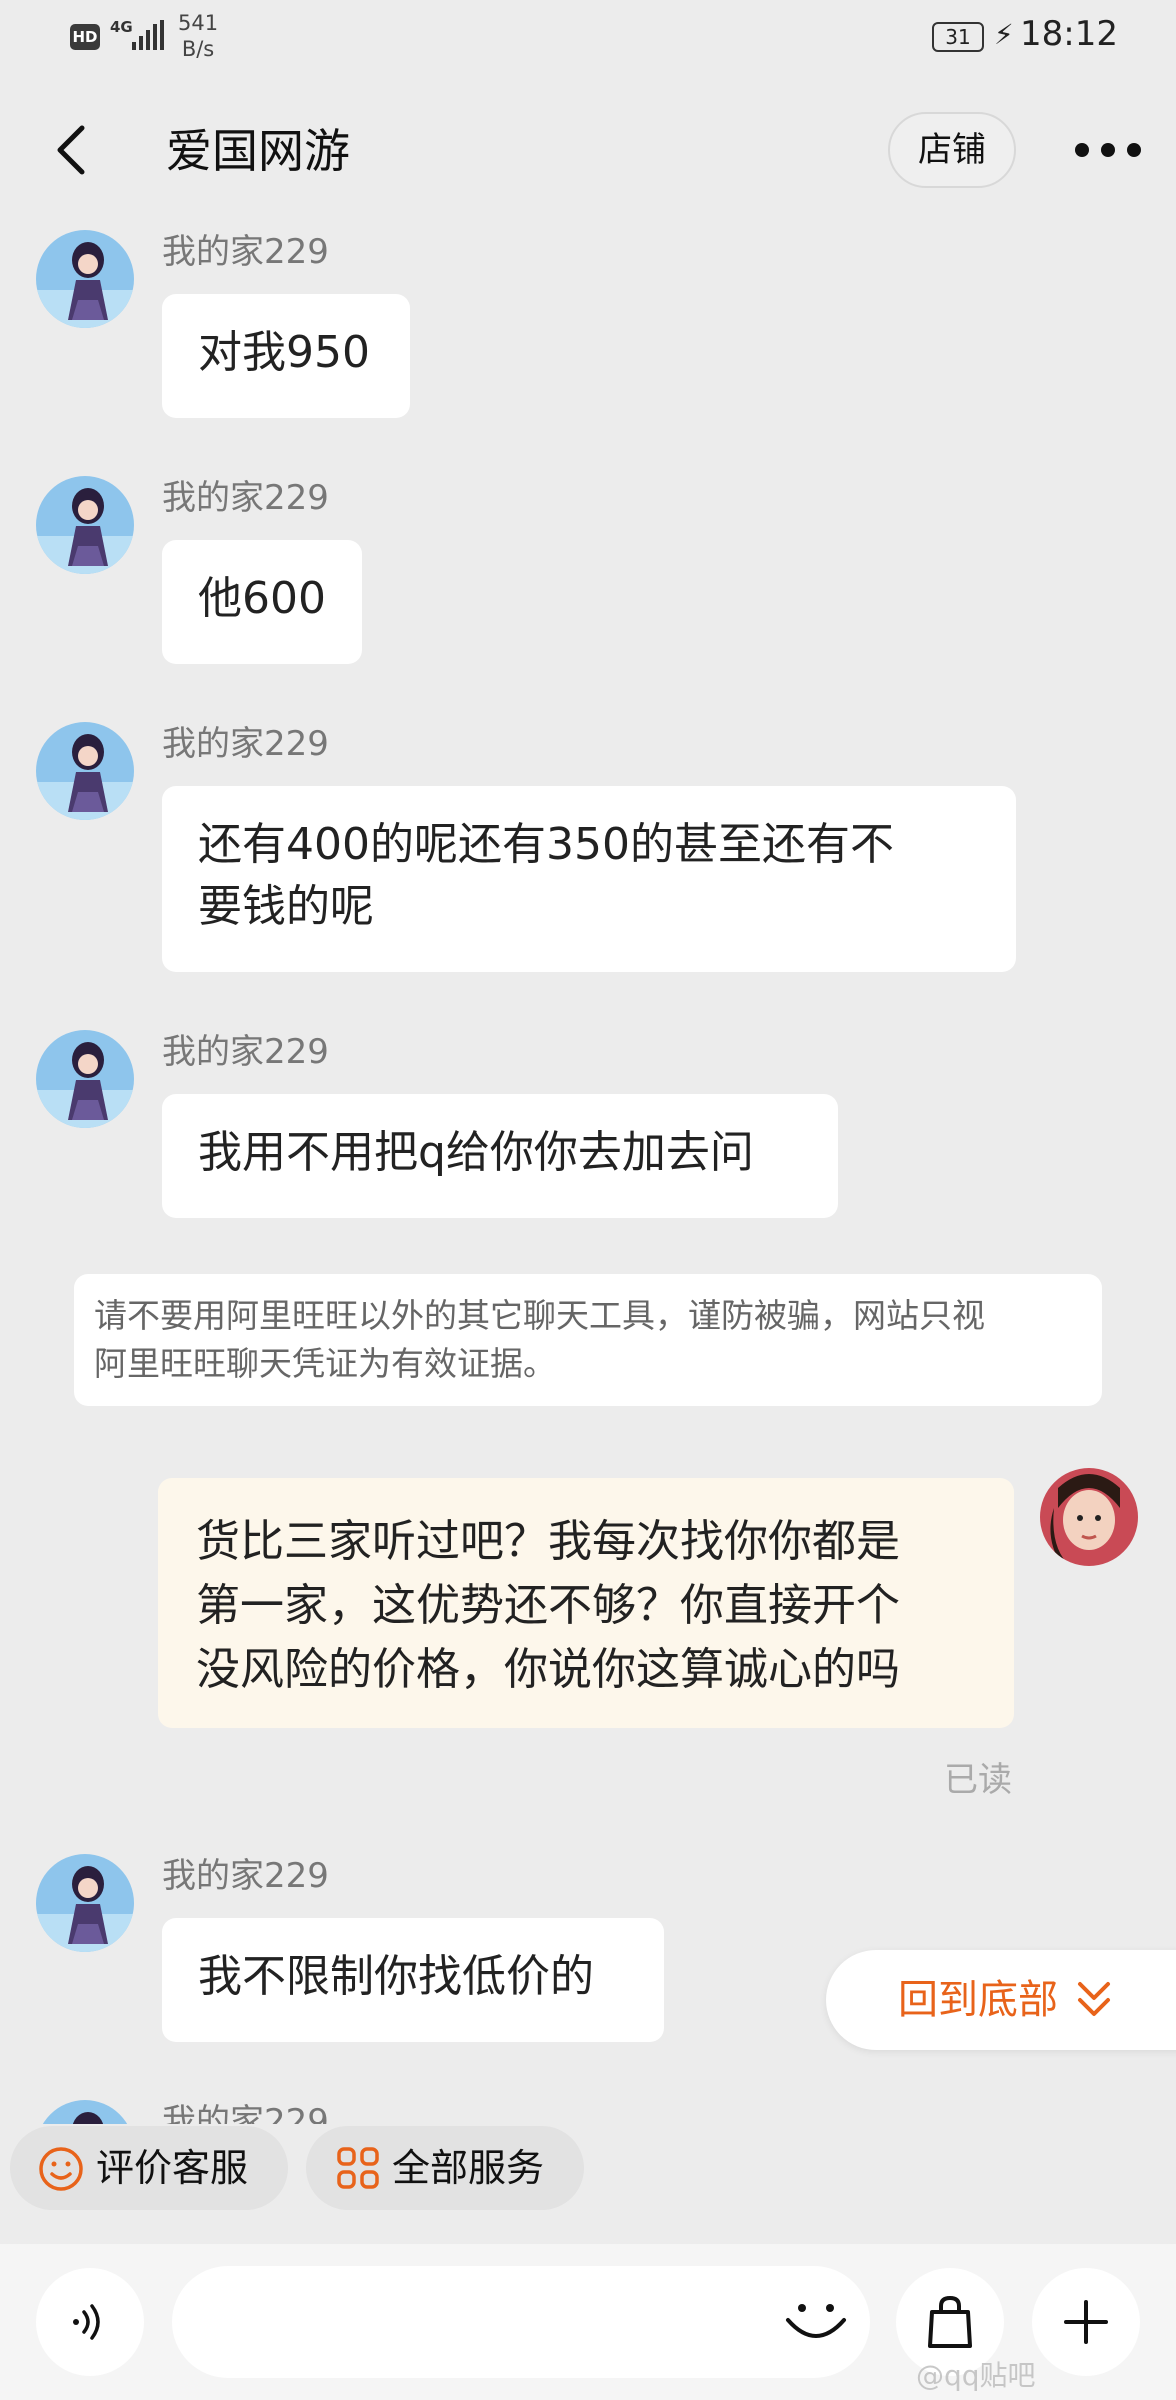 Image resolution: width=1176 pixels, height=2400 pixels. Describe the element at coordinates (121, 27) in the screenshot. I see `network-type: 4G` at that location.